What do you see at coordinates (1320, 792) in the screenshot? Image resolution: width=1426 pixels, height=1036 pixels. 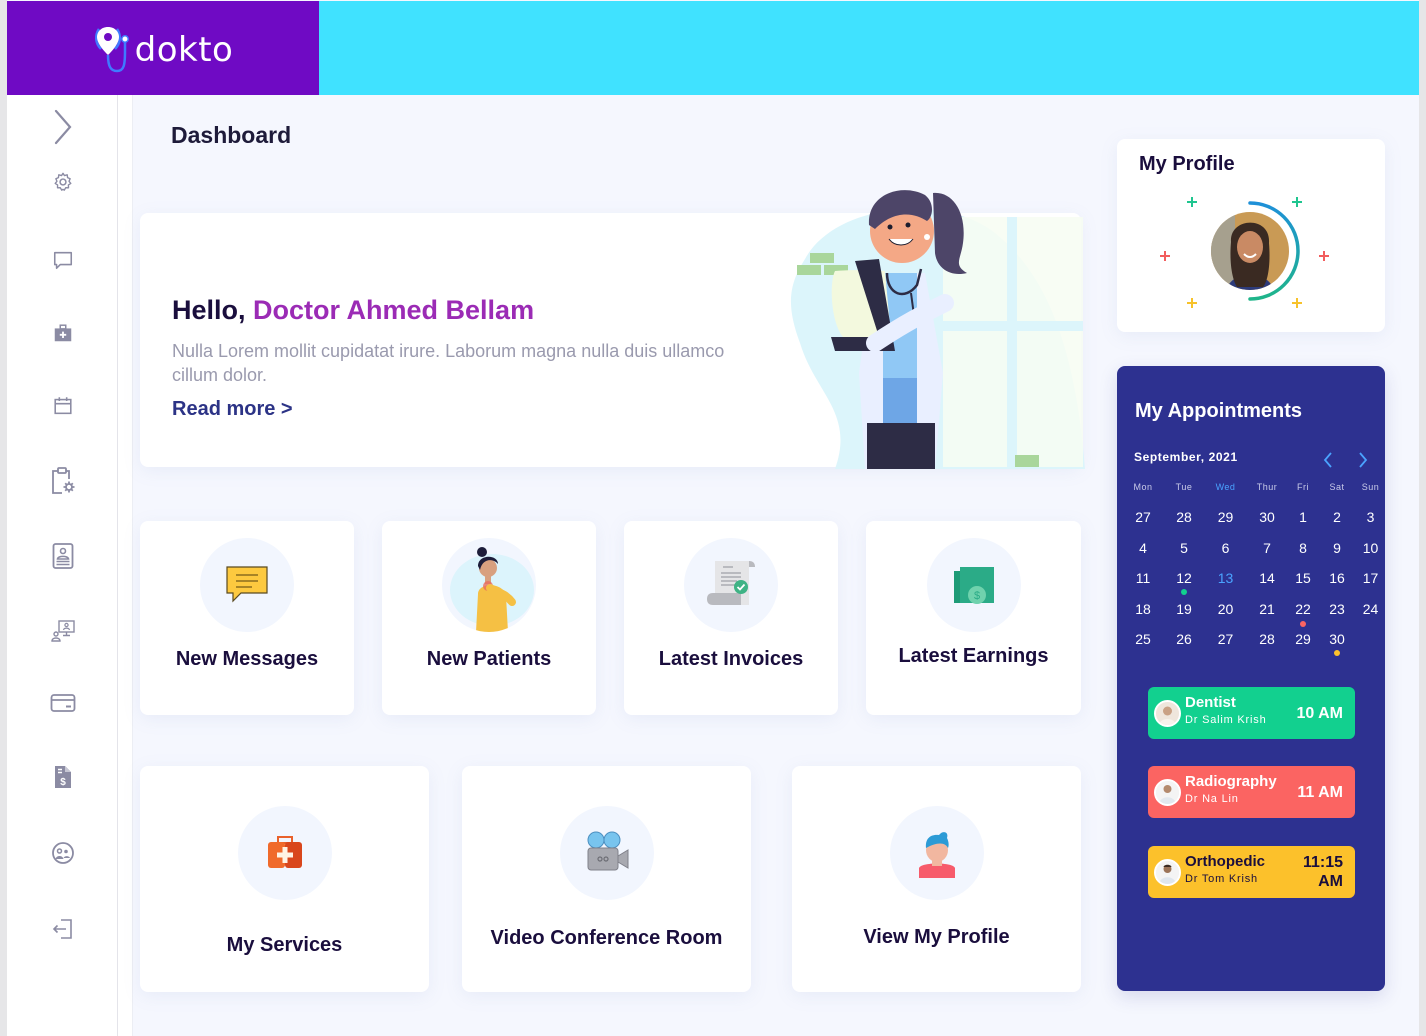 I see `appointment-time: 11 AM` at bounding box center [1320, 792].